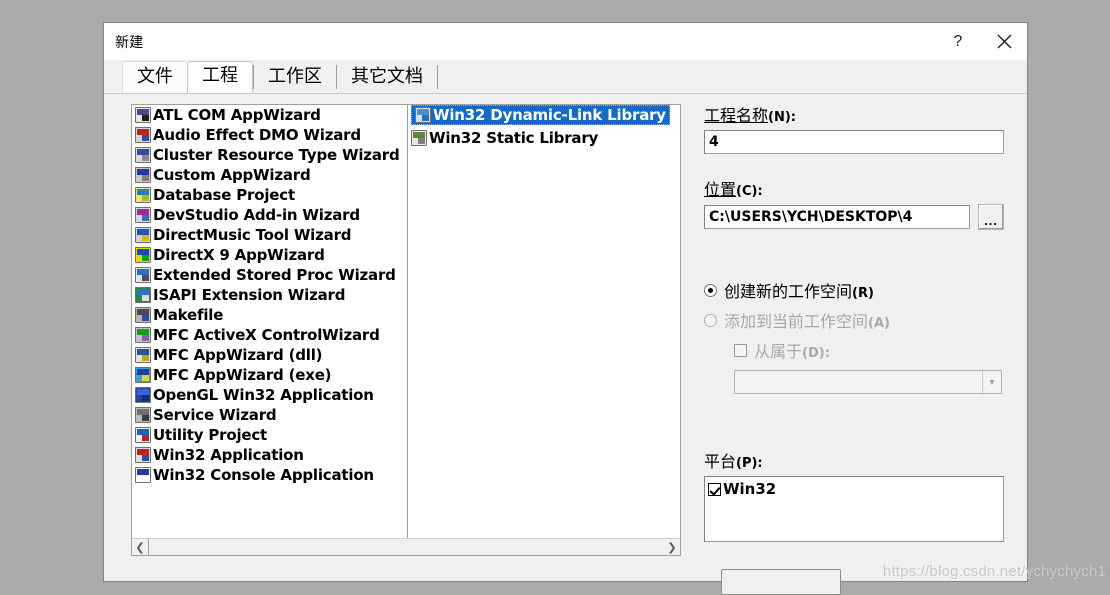 This screenshot has width=1110, height=595. What do you see at coordinates (855, 489) in the screenshot?
I see `platform-list-item: Win32` at bounding box center [855, 489].